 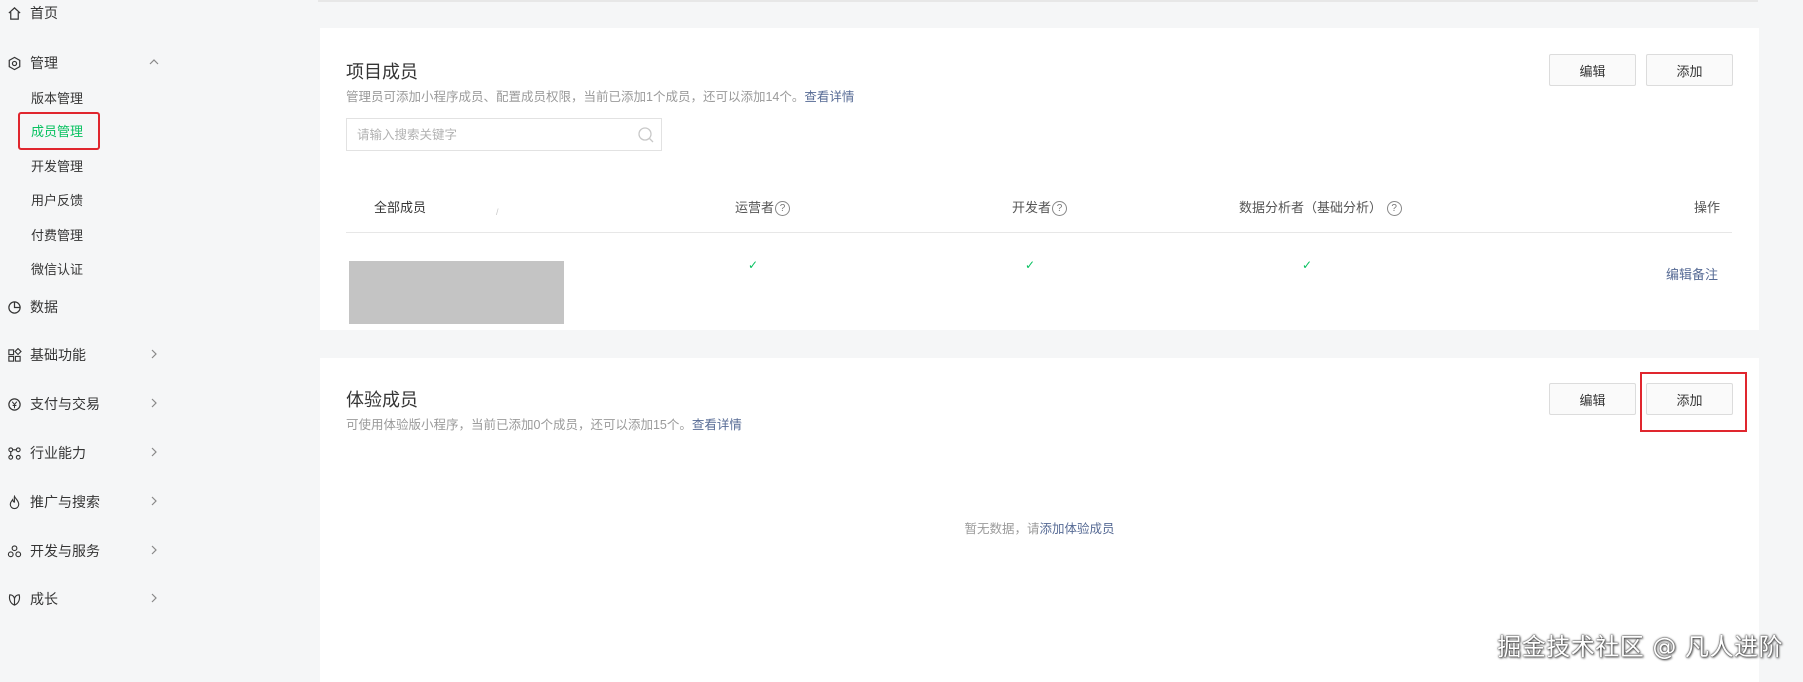 I want to click on nav-promotion: 推广与搜索, so click(x=83, y=502).